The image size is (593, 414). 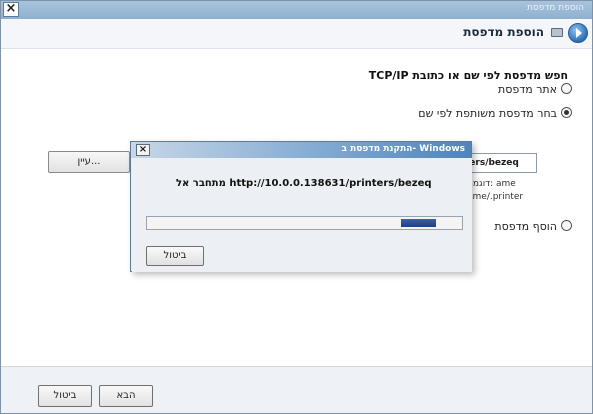 I want to click on window-titlebar: × הוספת מדפסת, so click(x=296, y=10).